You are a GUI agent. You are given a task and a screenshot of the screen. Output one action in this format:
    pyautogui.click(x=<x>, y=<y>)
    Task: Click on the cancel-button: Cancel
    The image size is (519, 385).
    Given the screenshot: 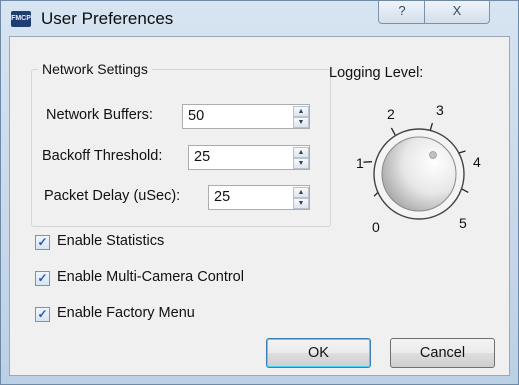 What is the action you would take?
    pyautogui.click(x=442, y=353)
    